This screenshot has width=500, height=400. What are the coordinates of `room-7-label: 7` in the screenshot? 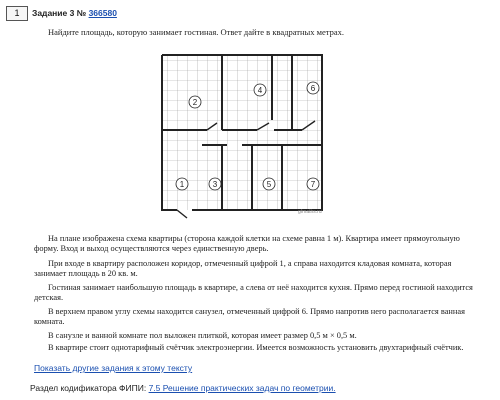 It's located at (313, 184).